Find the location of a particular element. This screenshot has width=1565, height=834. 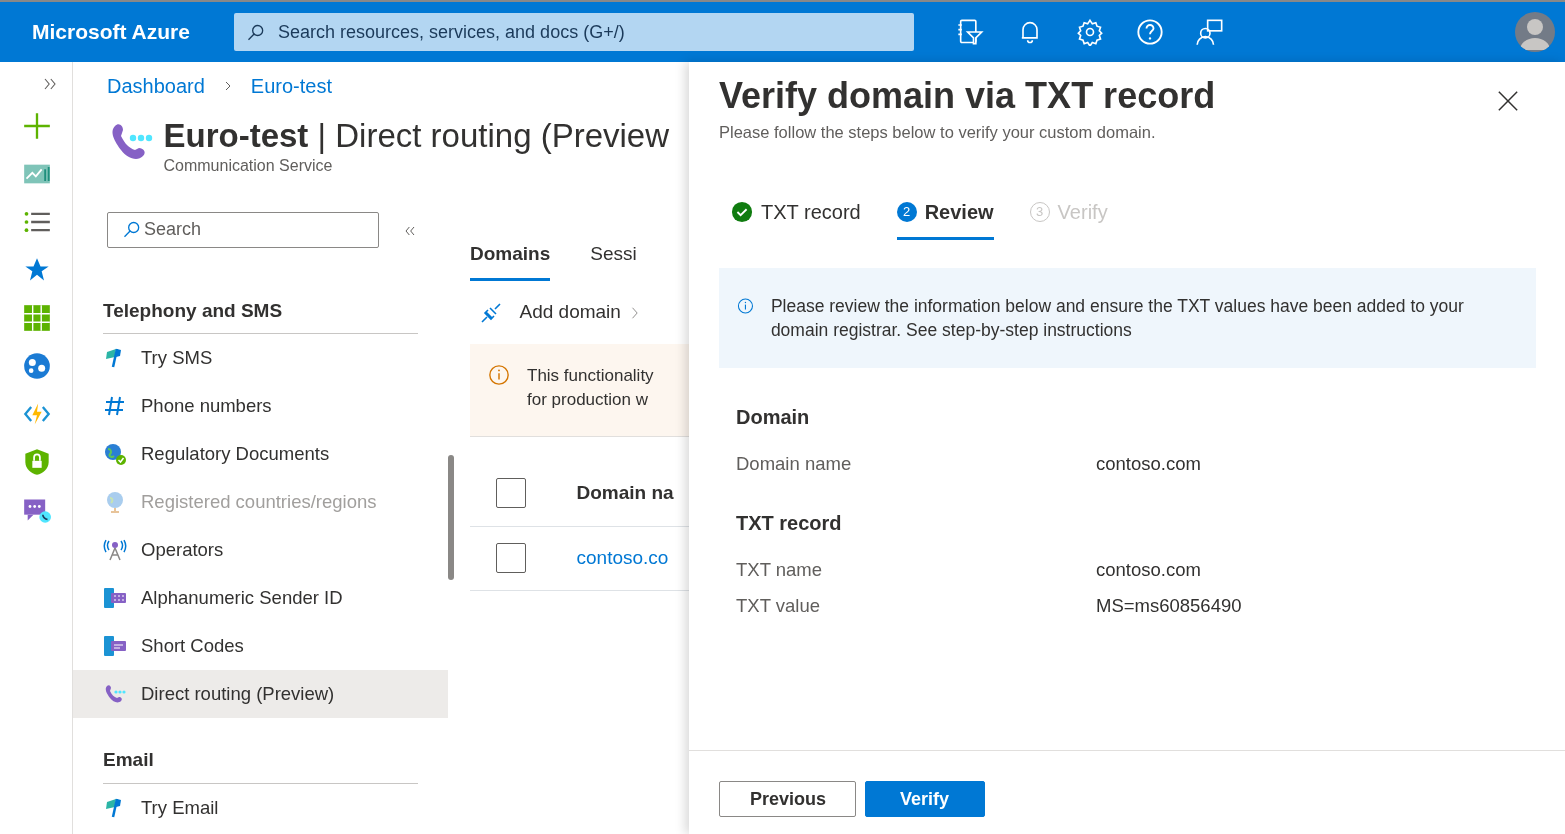

brand-name: Microsoft Azure is located at coordinates (111, 32).